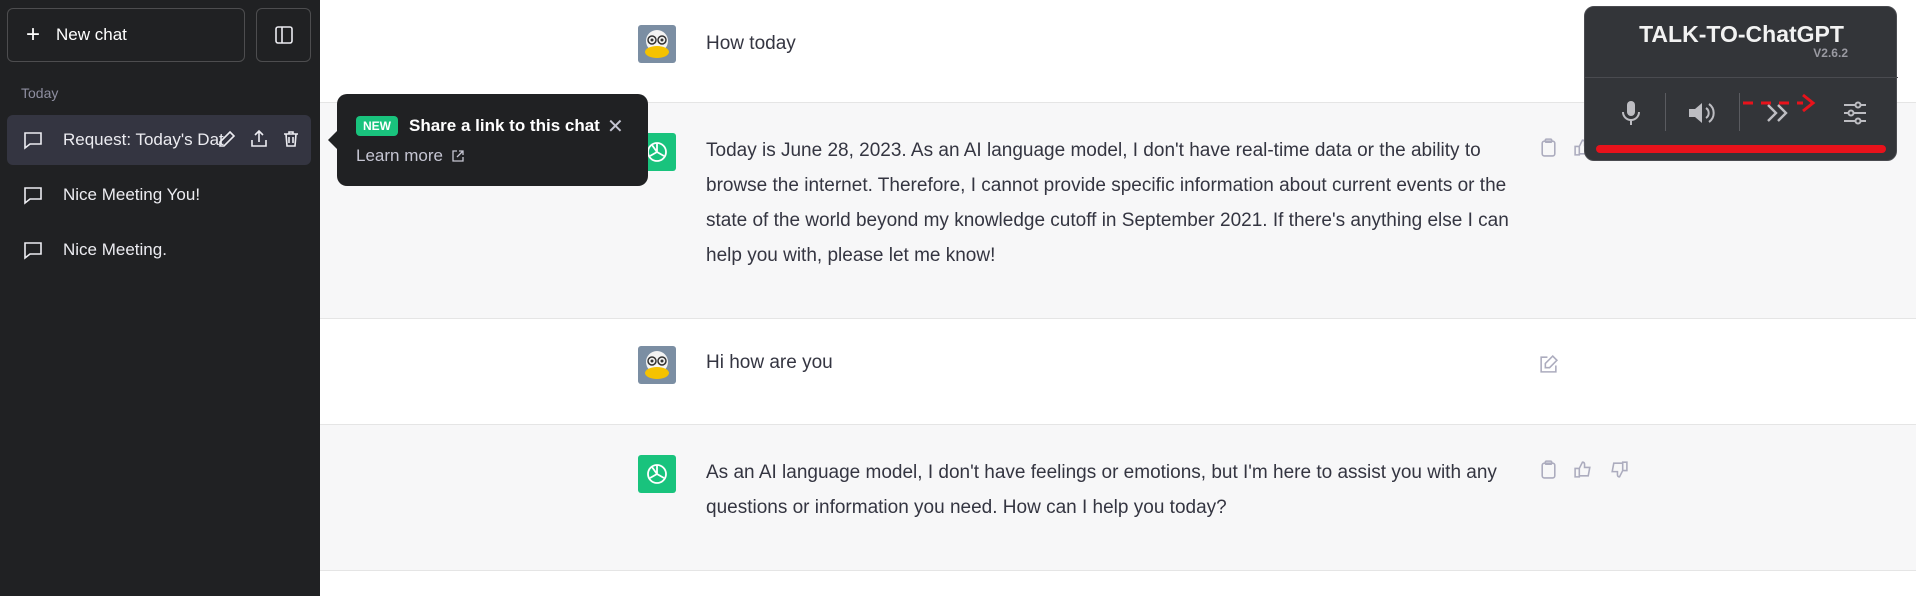  I want to click on new-badge: NEW, so click(377, 126).